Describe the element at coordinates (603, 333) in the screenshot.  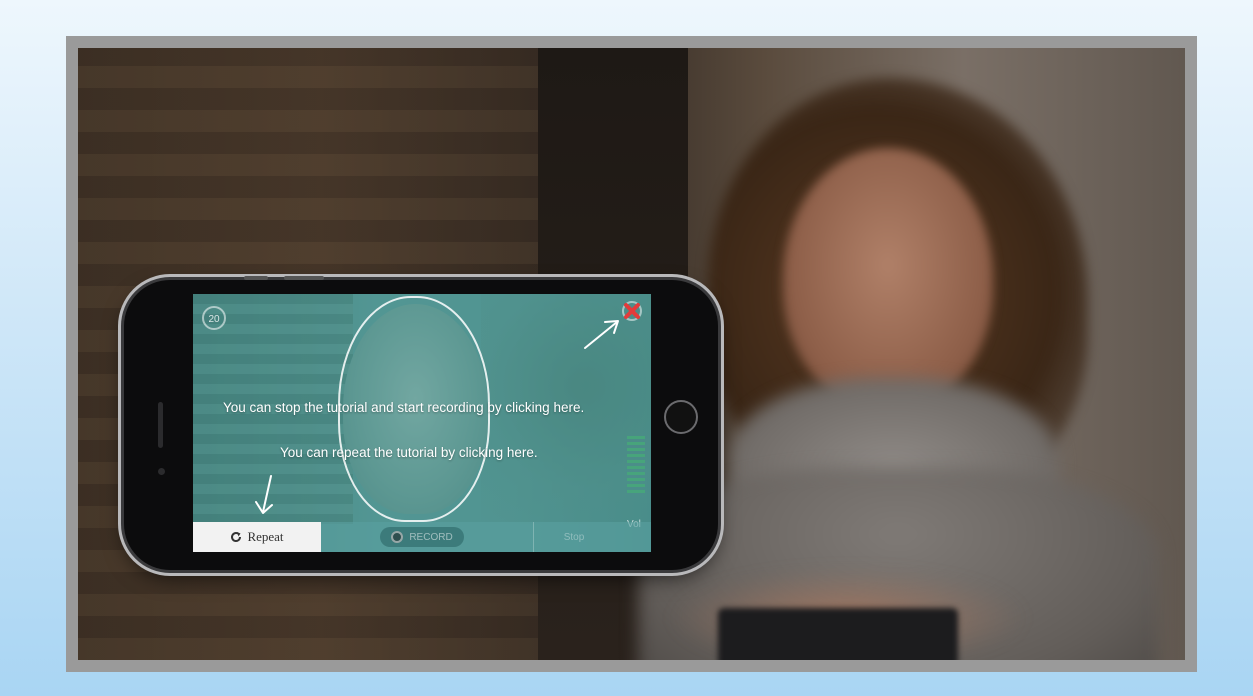
I see `arrow-to-close-icon` at that location.